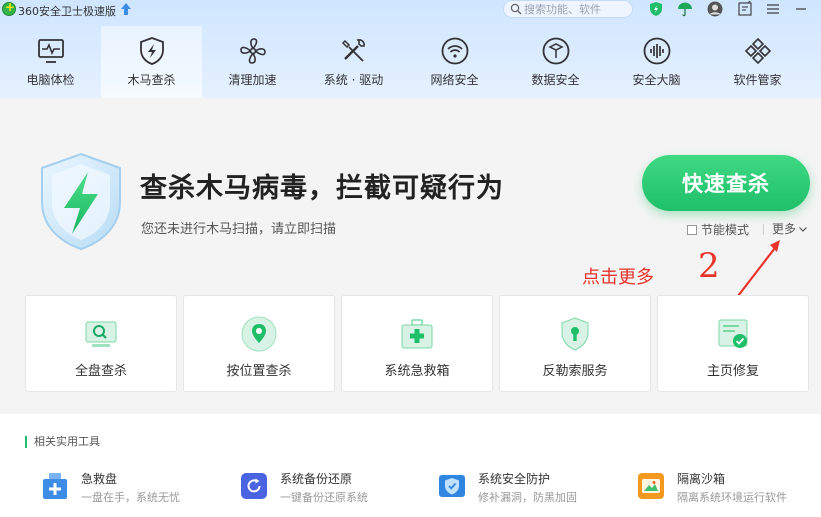 Image resolution: width=821 pixels, height=517 pixels. Describe the element at coordinates (252, 51) in the screenshot. I see `fan-icon` at that location.